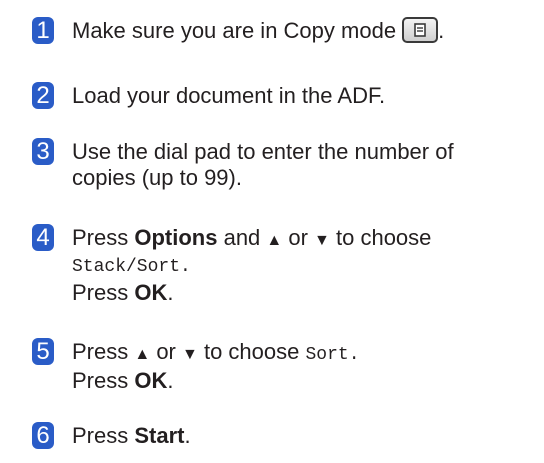  Describe the element at coordinates (216, 366) in the screenshot. I see `step-text: Press ▲ or ▼ to choose Sort. Press OK.` at that location.